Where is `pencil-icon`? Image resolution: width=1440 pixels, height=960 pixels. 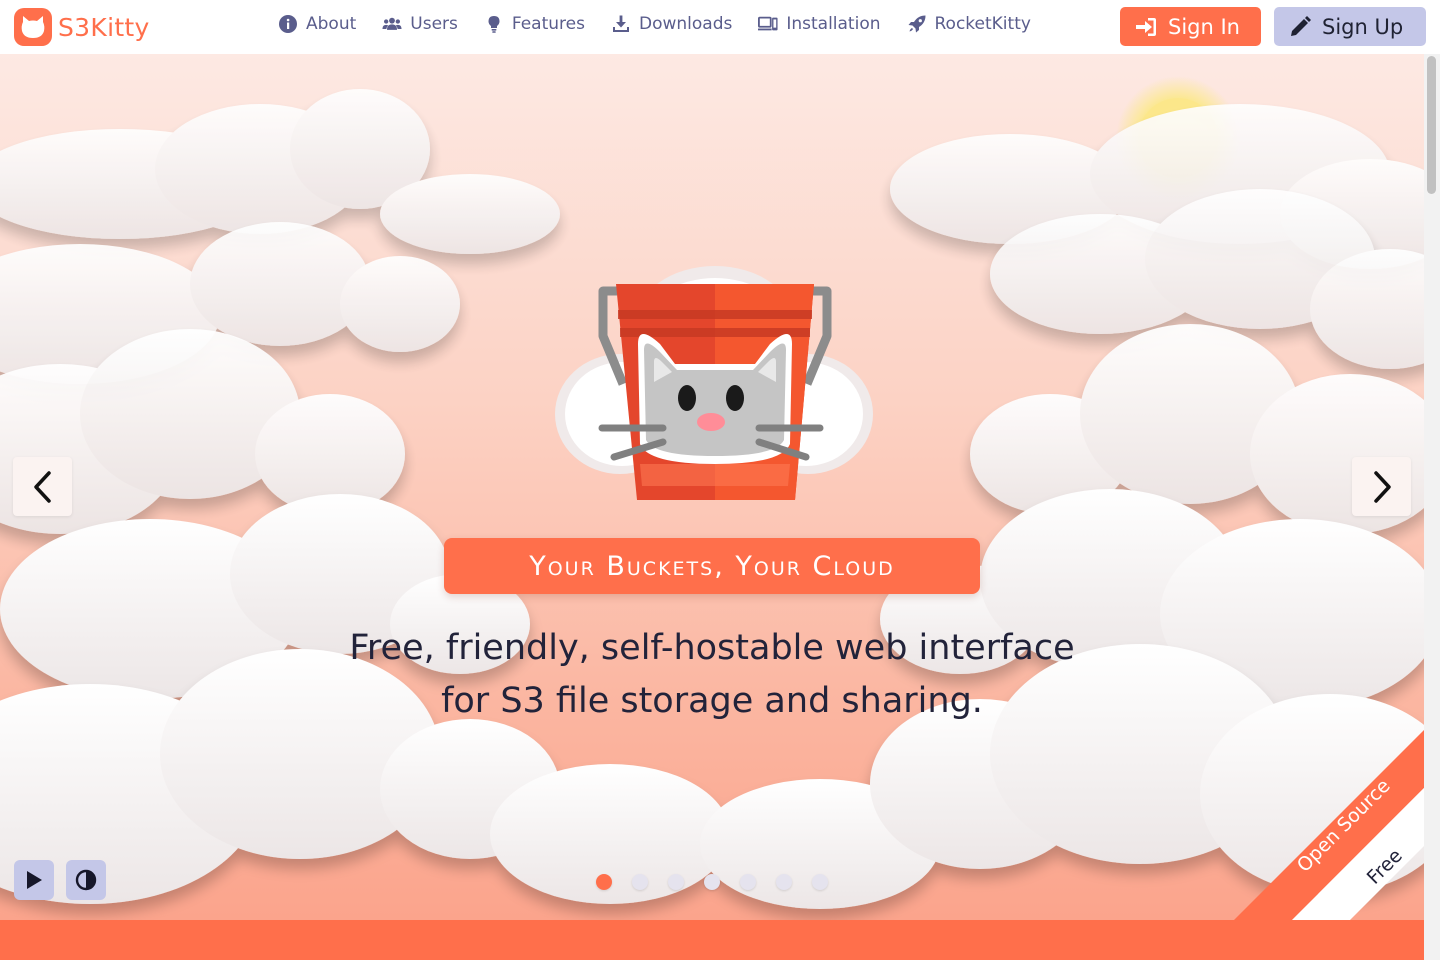 pencil-icon is located at coordinates (1301, 25).